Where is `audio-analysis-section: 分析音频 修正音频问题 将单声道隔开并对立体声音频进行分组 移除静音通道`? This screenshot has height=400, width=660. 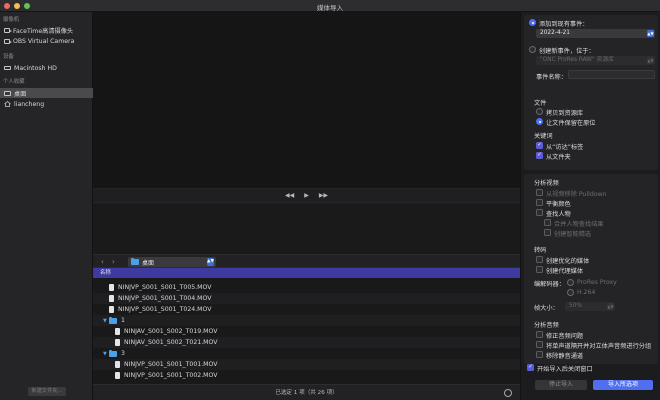 audio-analysis-section: 分析音频 修正音频问题 将单声道隔开并对立体声音频进行分组 移除静音通道 is located at coordinates (591, 340).